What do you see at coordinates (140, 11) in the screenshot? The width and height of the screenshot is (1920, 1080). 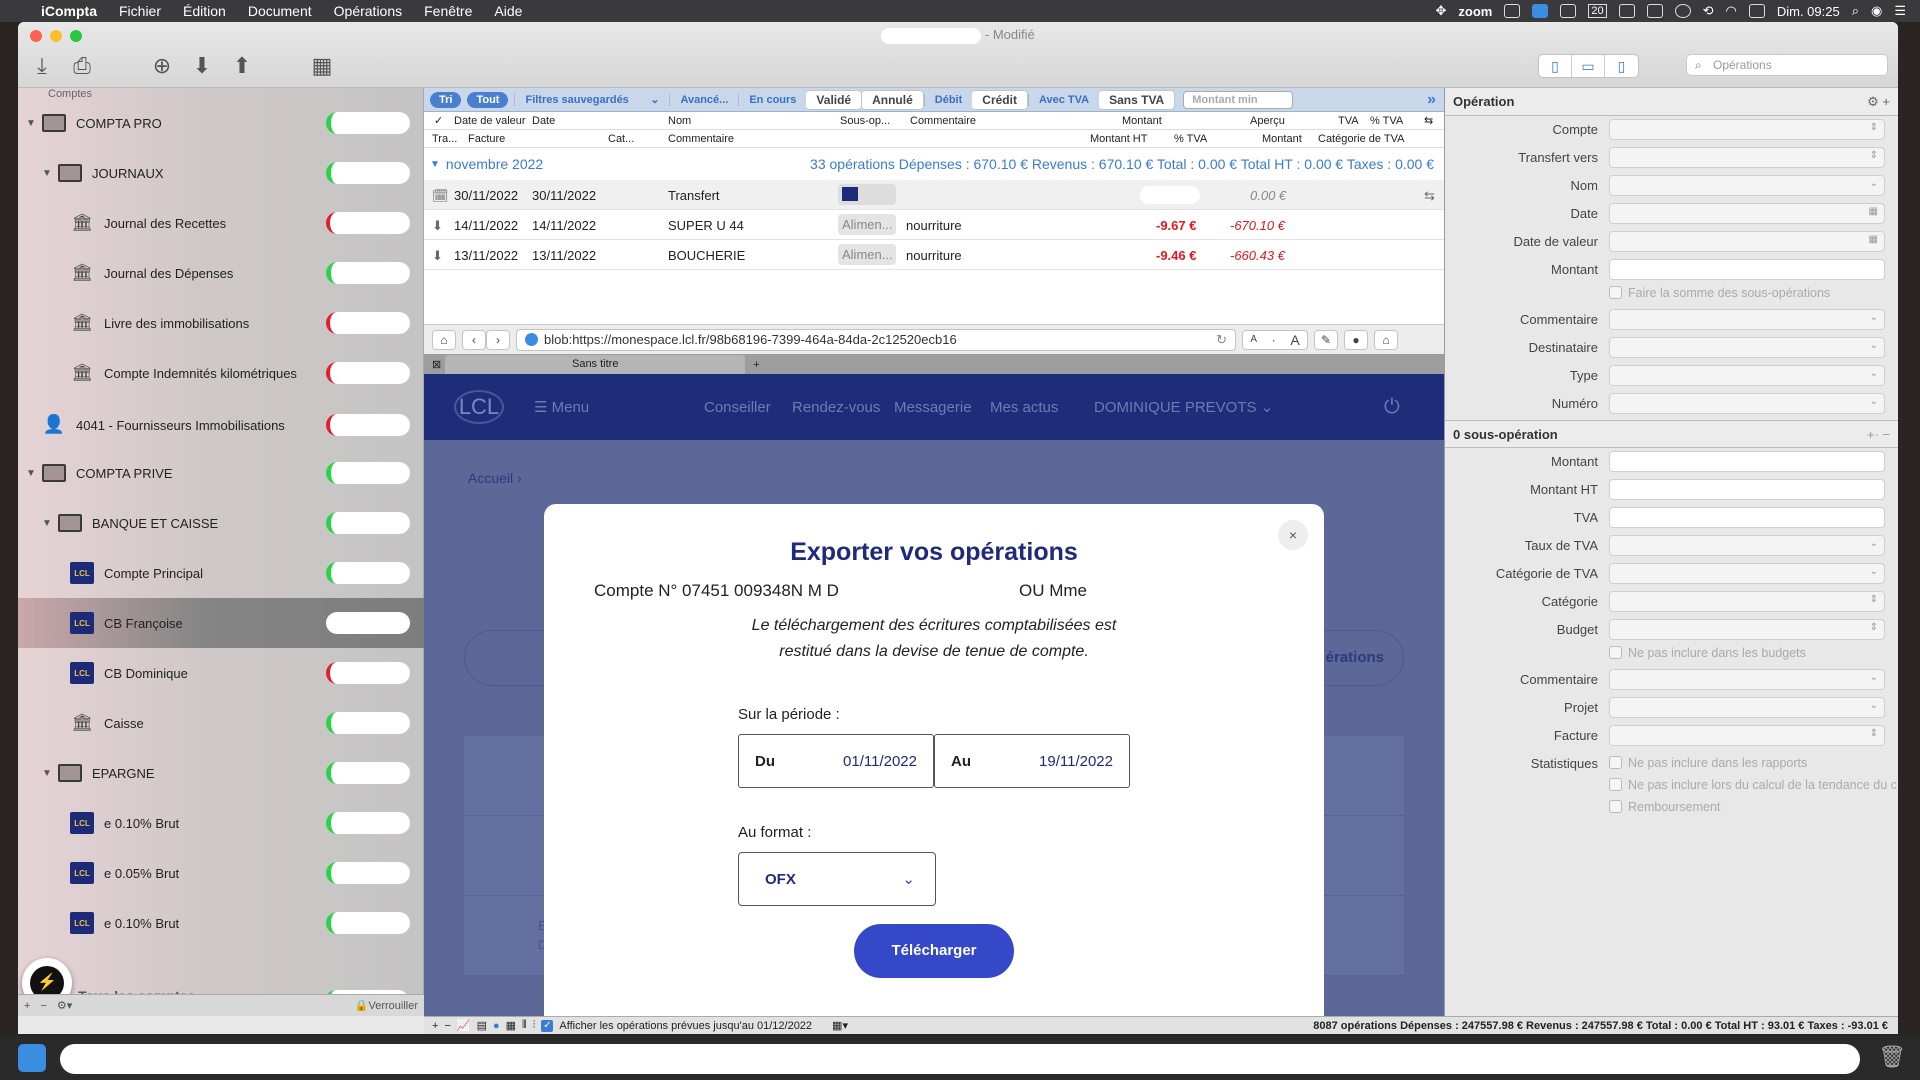 I see `menu-fichier: Fichier` at bounding box center [140, 11].